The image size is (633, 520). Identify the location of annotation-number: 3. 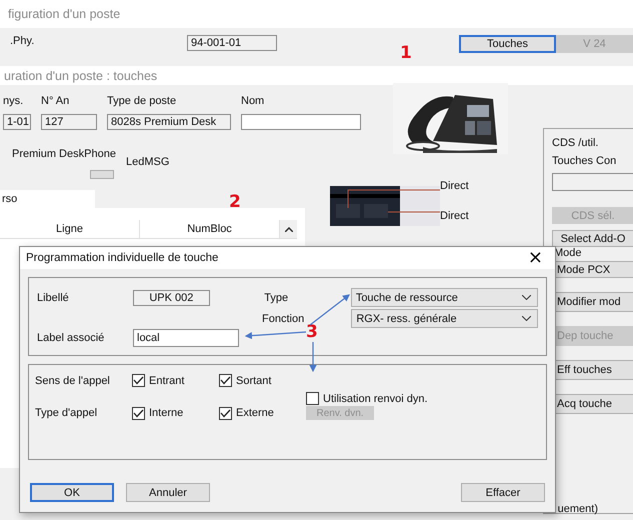
(312, 332).